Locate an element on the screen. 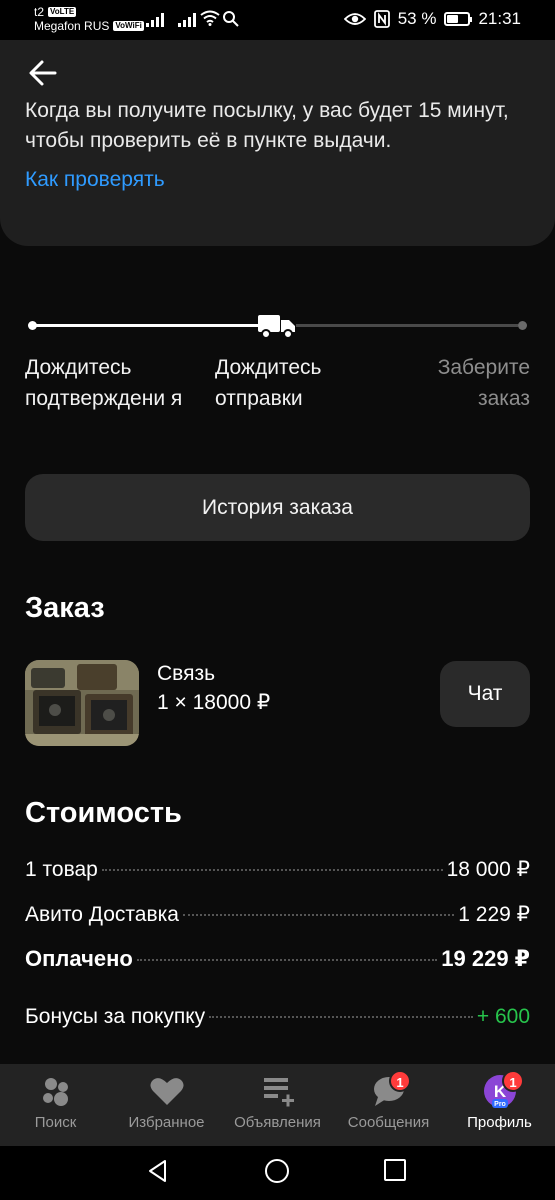  nav-listings: Объявления is located at coordinates (277, 1105).